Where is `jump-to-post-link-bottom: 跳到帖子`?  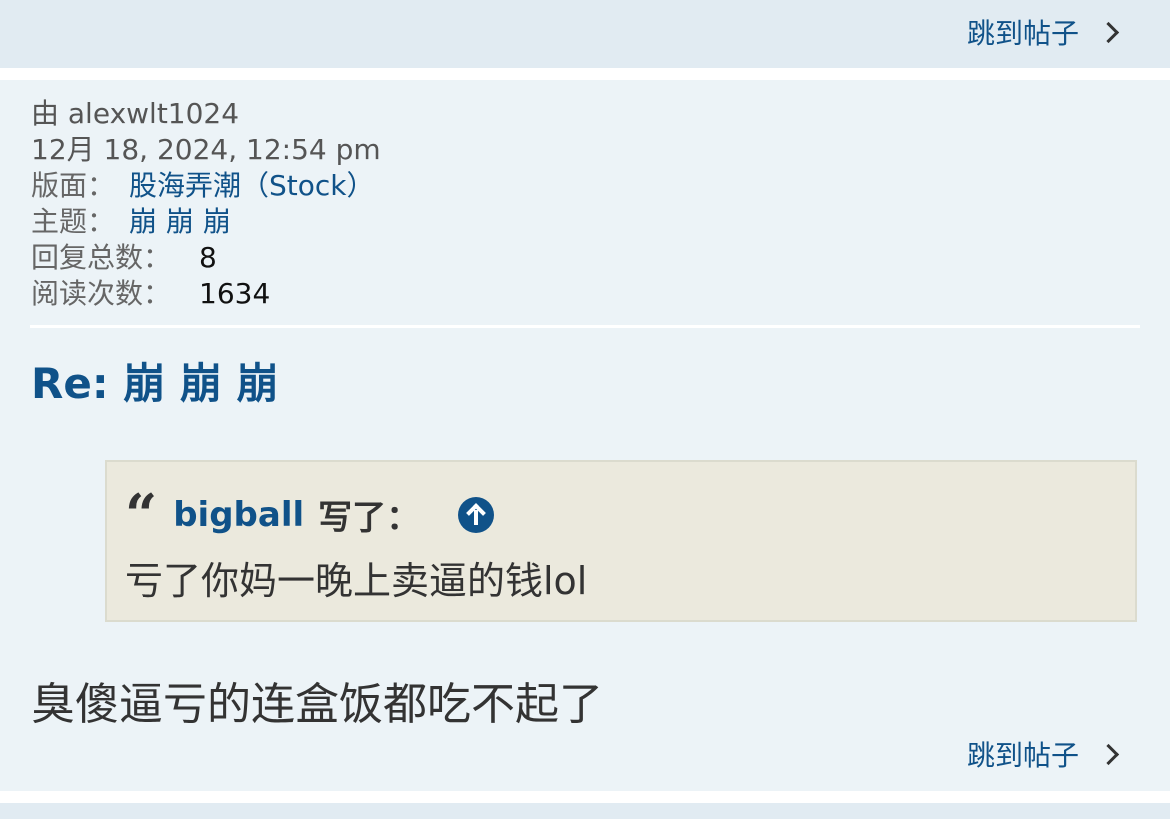 jump-to-post-link-bottom: 跳到帖子 is located at coordinates (1044, 754).